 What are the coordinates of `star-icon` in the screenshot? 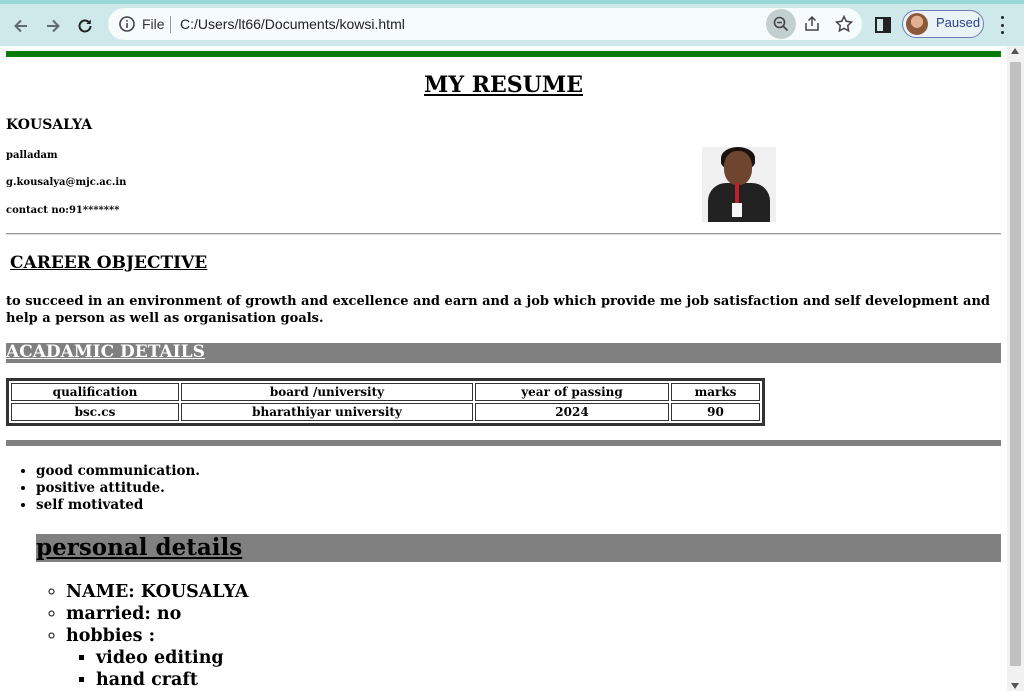 It's located at (844, 24).